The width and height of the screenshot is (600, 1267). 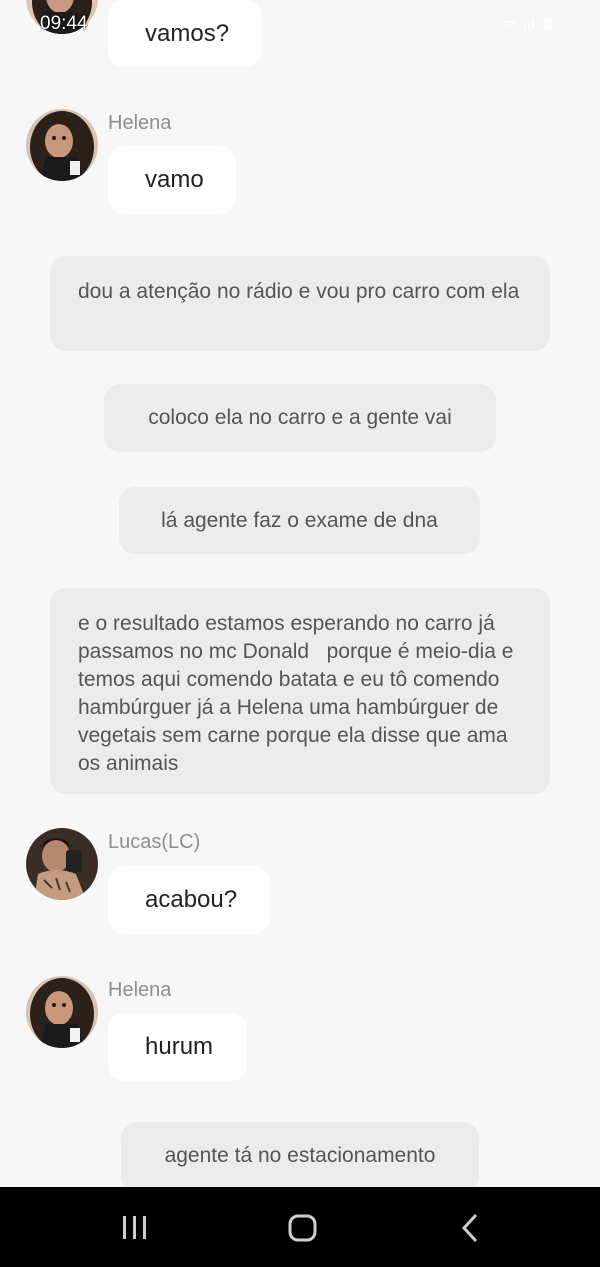 I want to click on narration-bubble: agente tá no estacionamento, so click(x=300, y=1157).